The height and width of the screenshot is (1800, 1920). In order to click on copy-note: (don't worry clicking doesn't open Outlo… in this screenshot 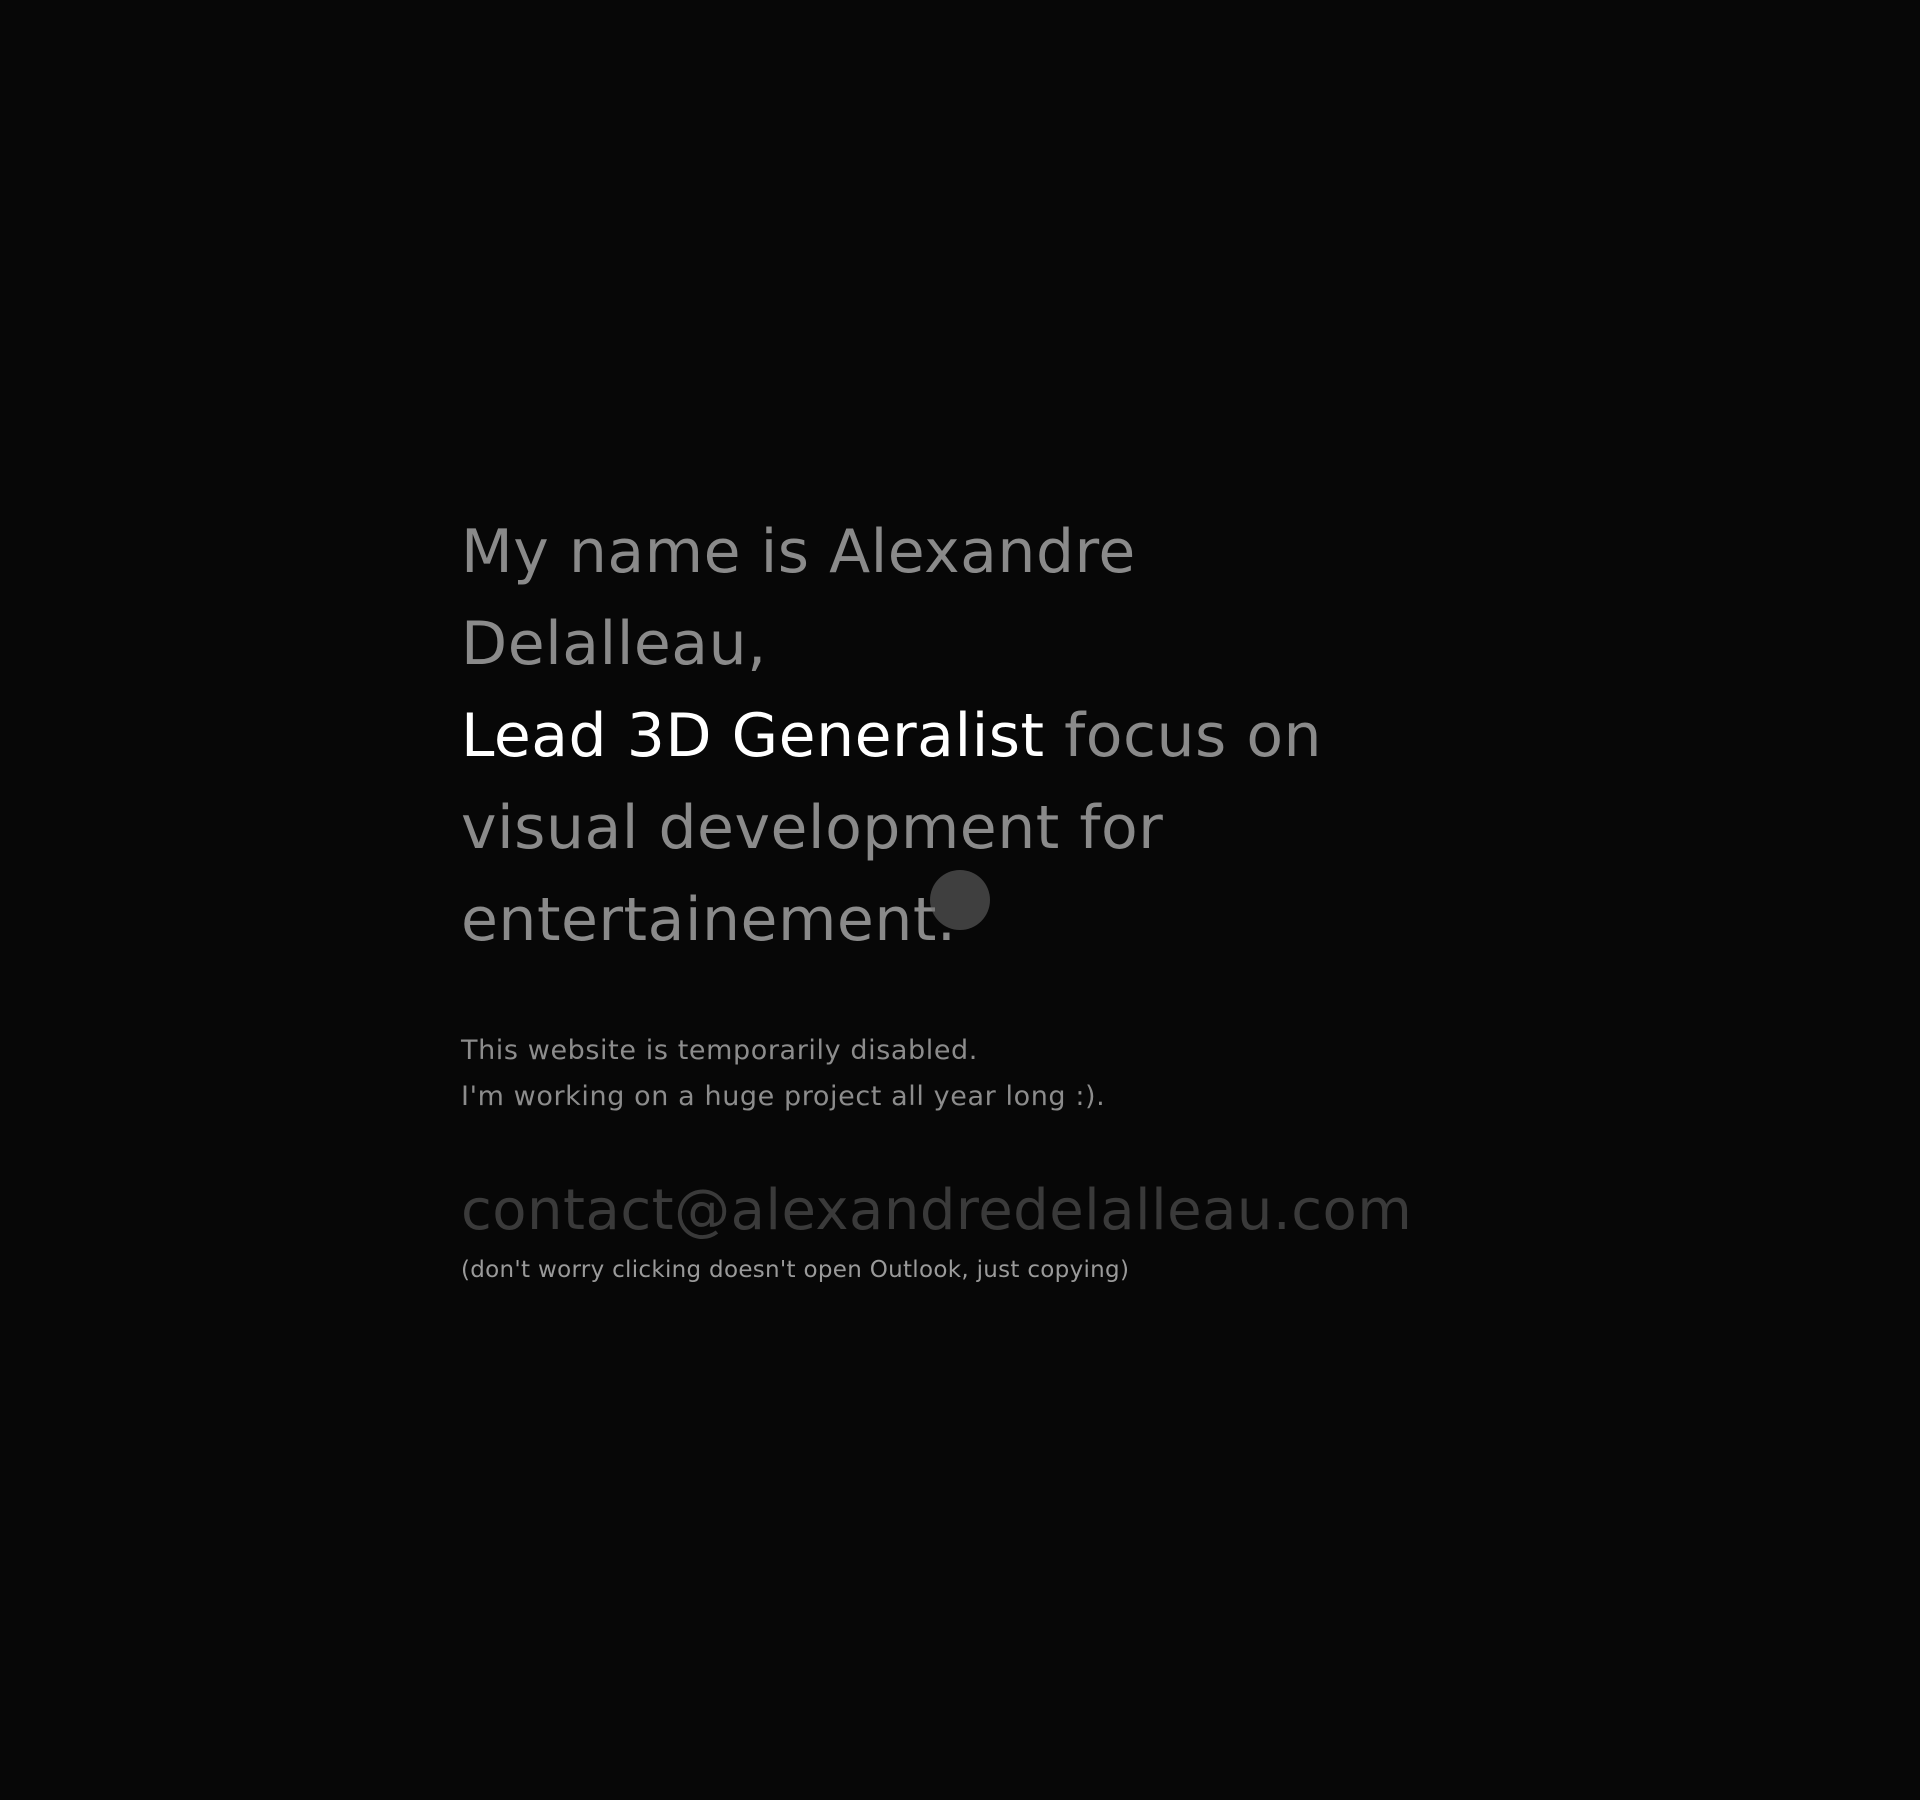, I will do `click(795, 1270)`.